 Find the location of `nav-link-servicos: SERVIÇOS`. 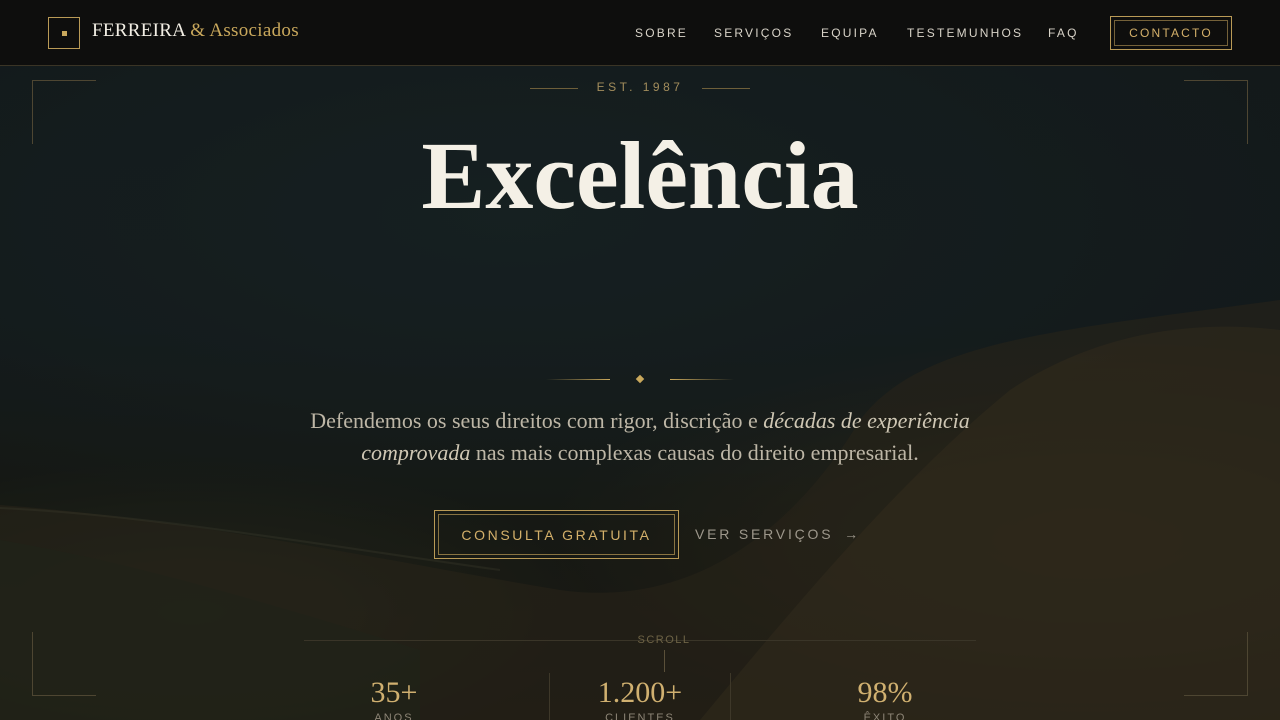

nav-link-servicos: SERVIÇOS is located at coordinates (753, 33).